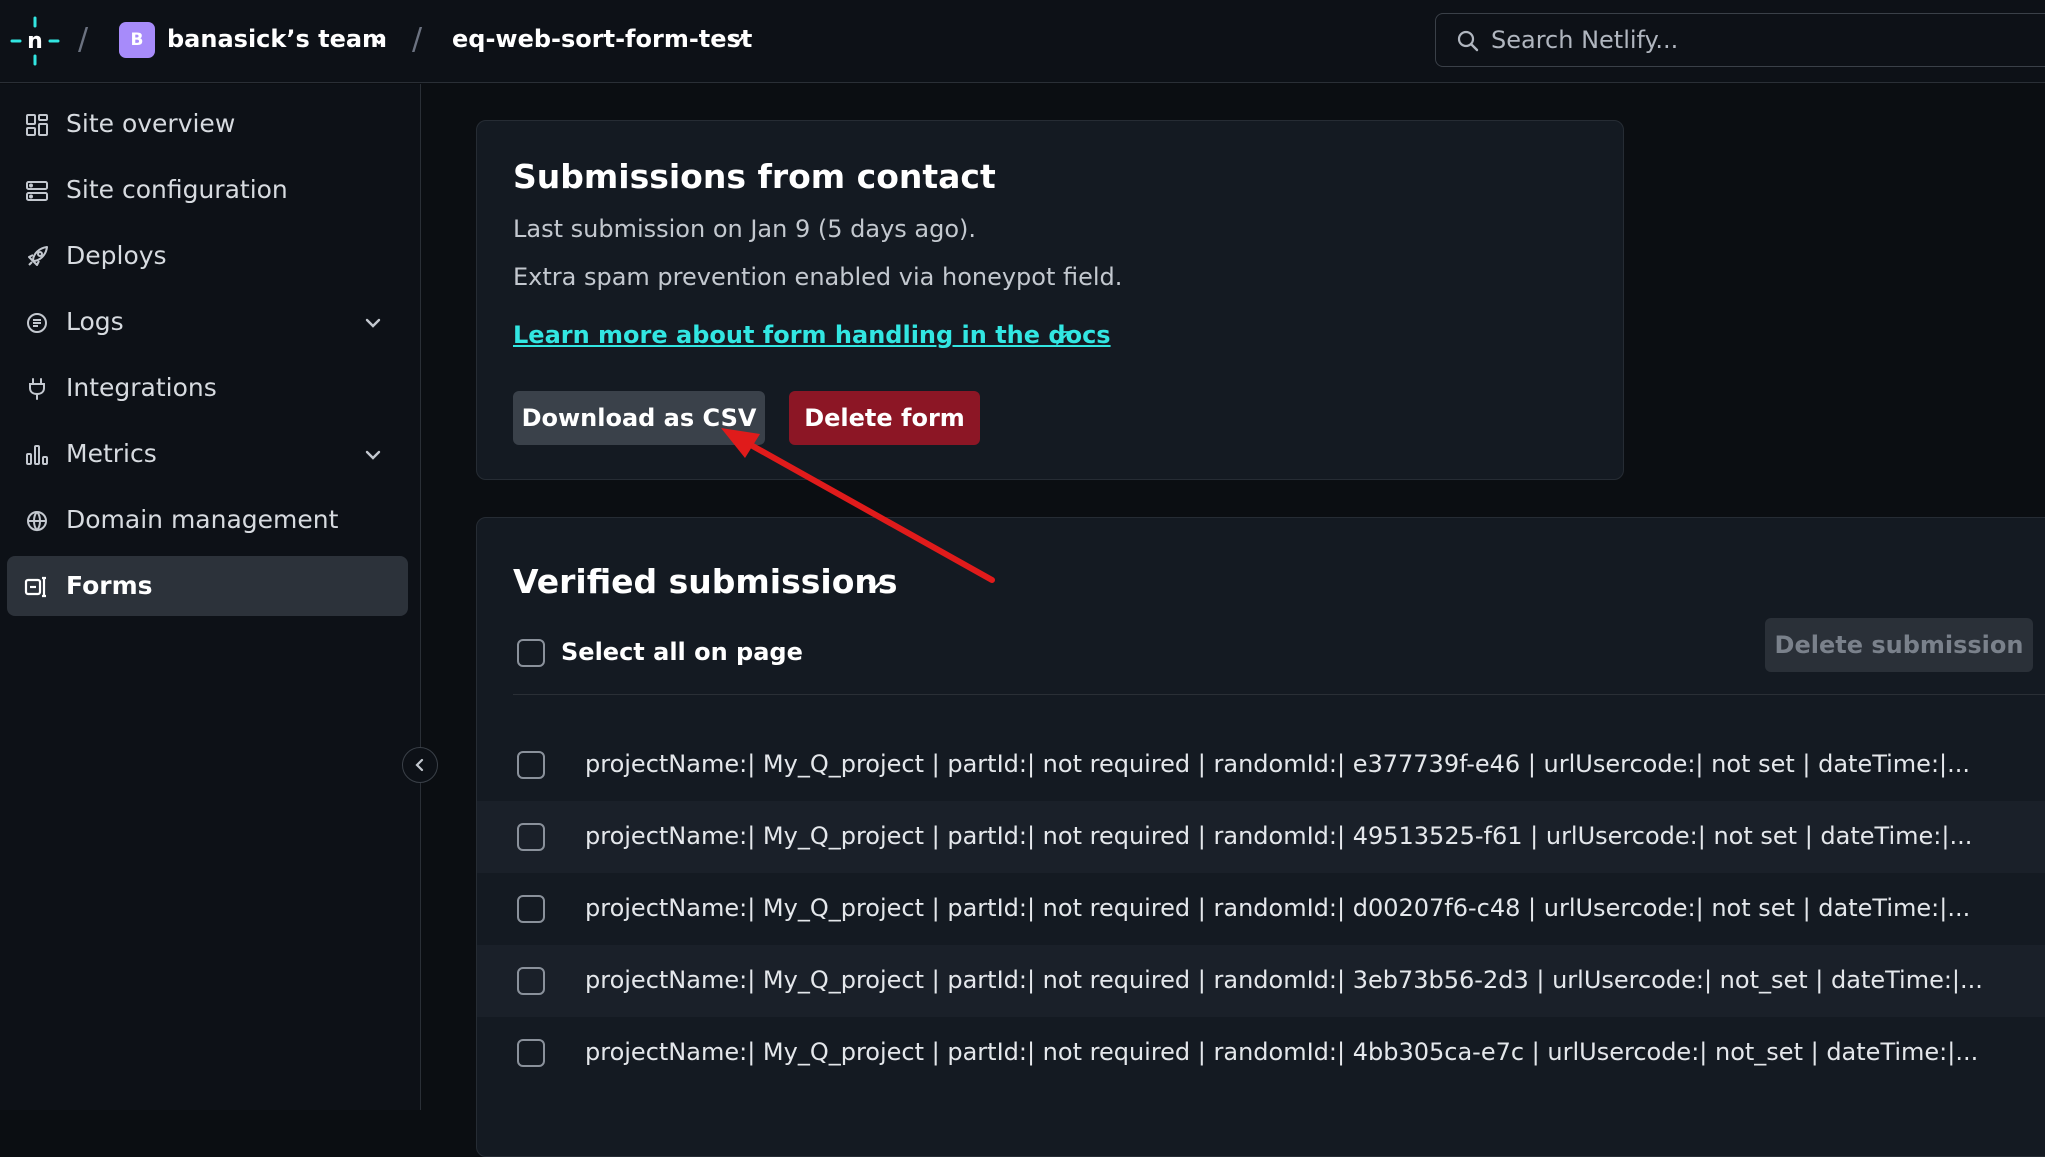 The width and height of the screenshot is (2045, 1157). Describe the element at coordinates (1468, 41) in the screenshot. I see `search-icon` at that location.